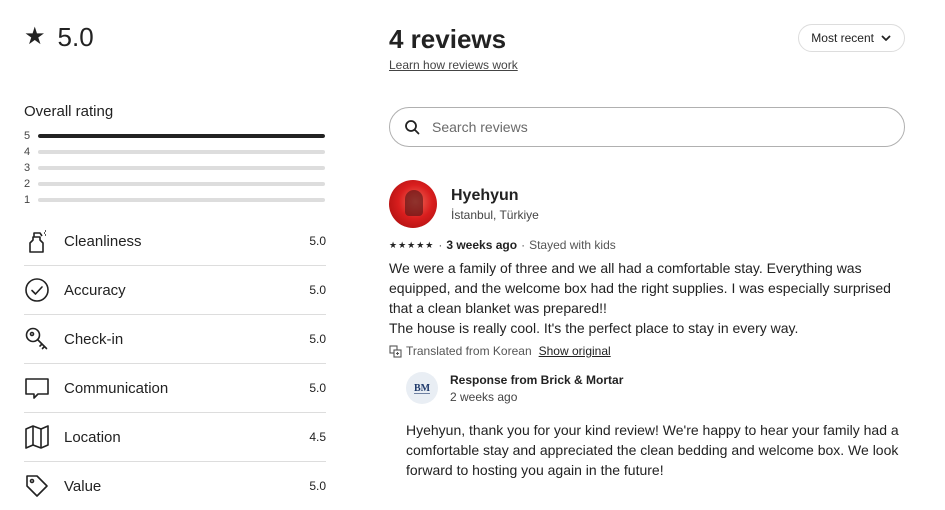  I want to click on sort-dropdown: Most recent, so click(851, 38).